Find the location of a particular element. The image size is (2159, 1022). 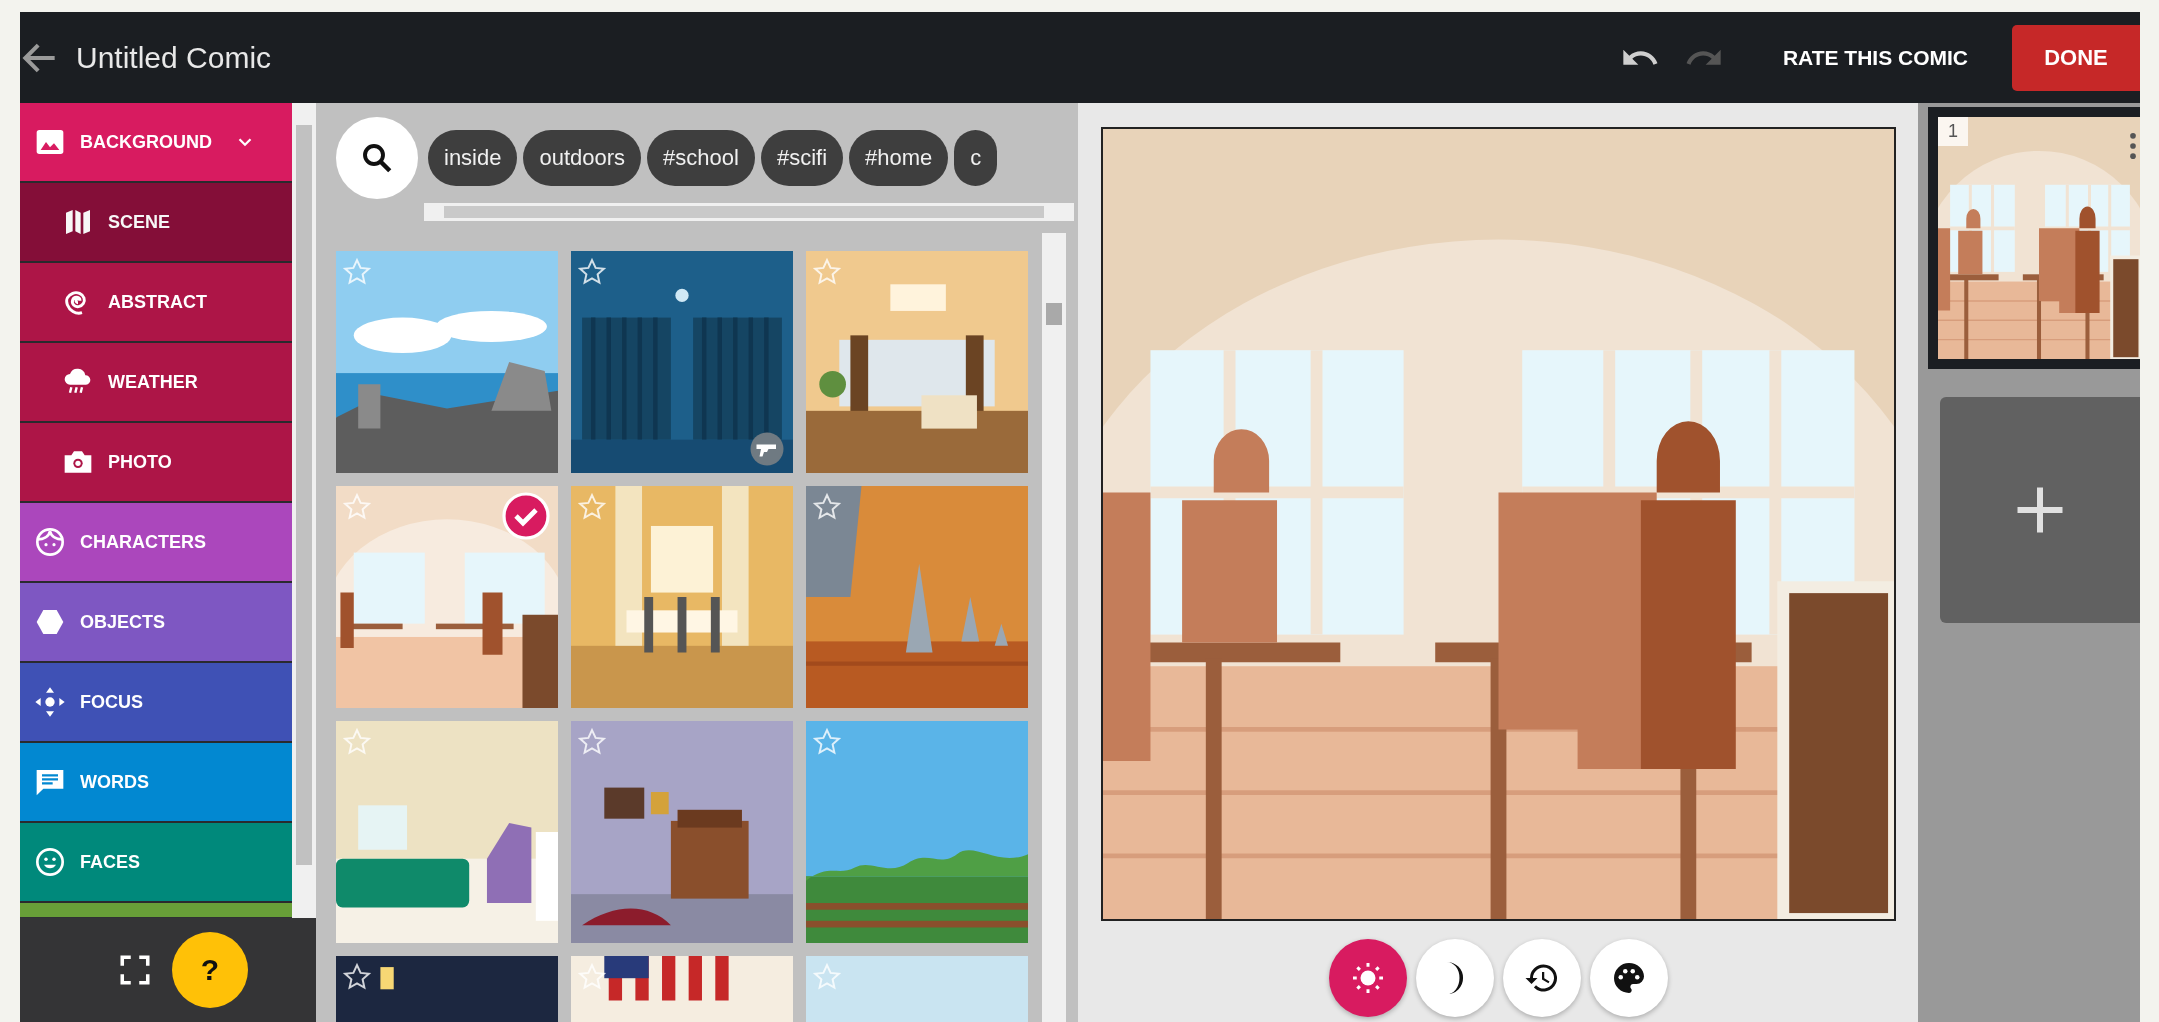

smile-icon is located at coordinates (50, 862).